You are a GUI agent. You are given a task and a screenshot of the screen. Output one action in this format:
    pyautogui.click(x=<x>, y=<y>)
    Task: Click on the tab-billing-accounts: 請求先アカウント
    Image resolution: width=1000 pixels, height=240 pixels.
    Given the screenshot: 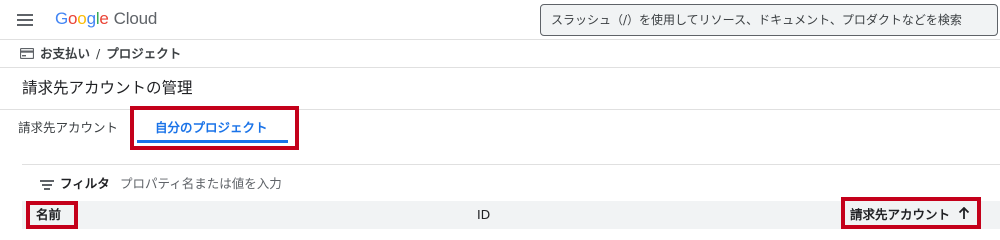 What is the action you would take?
    pyautogui.click(x=68, y=128)
    